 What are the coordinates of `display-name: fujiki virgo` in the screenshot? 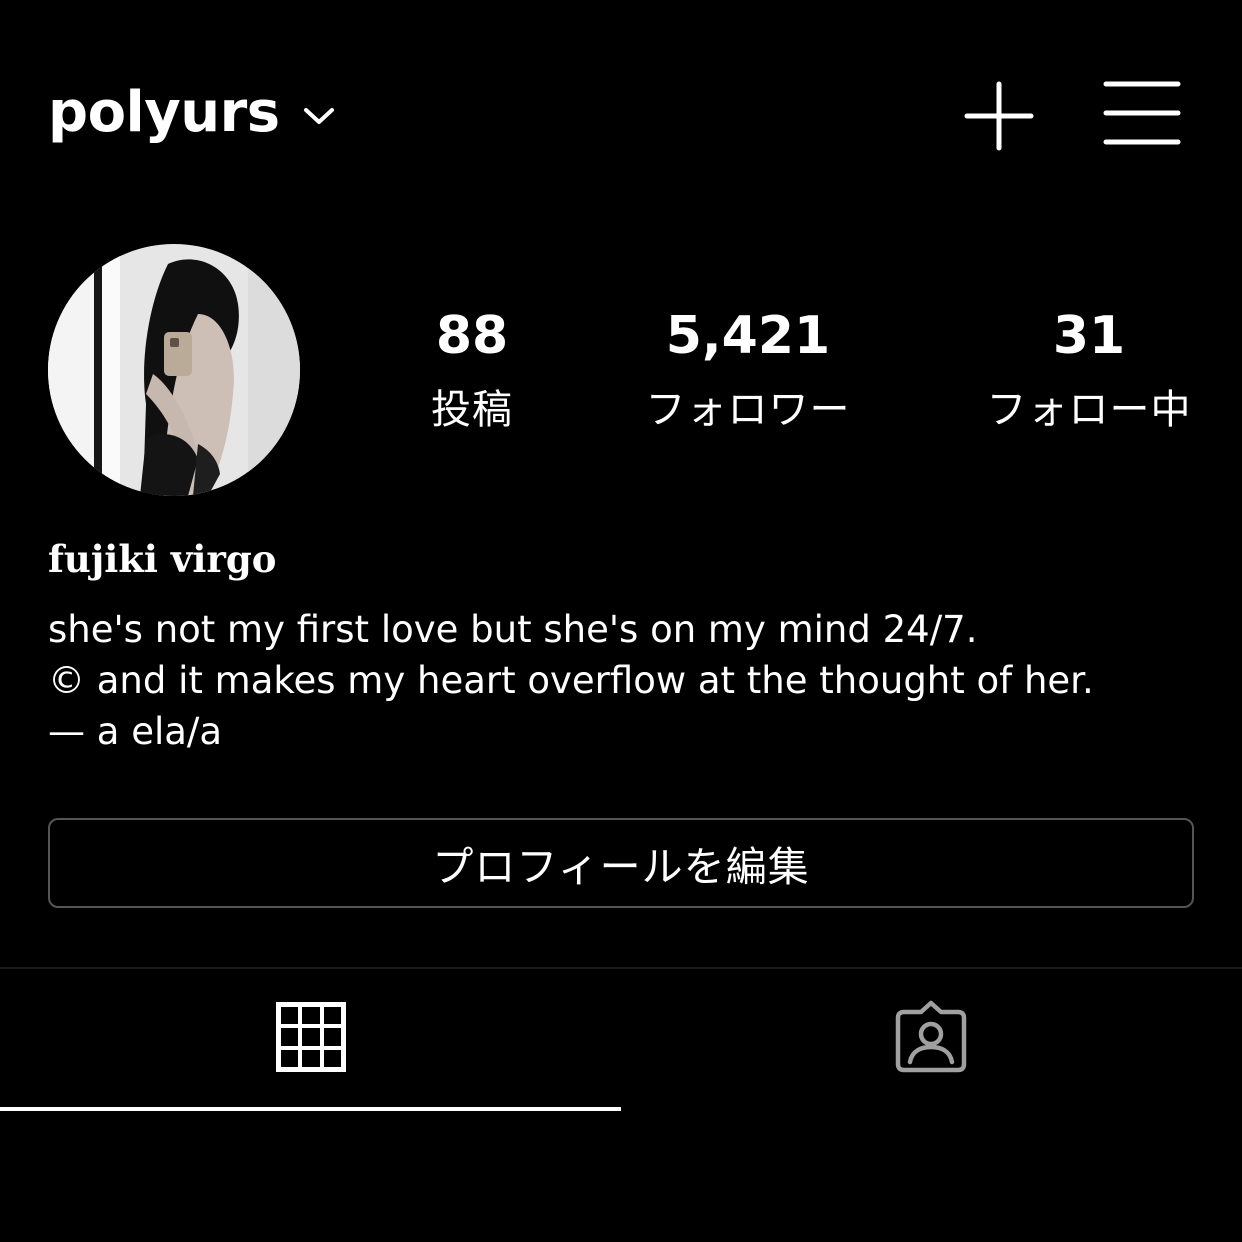 It's located at (162, 559).